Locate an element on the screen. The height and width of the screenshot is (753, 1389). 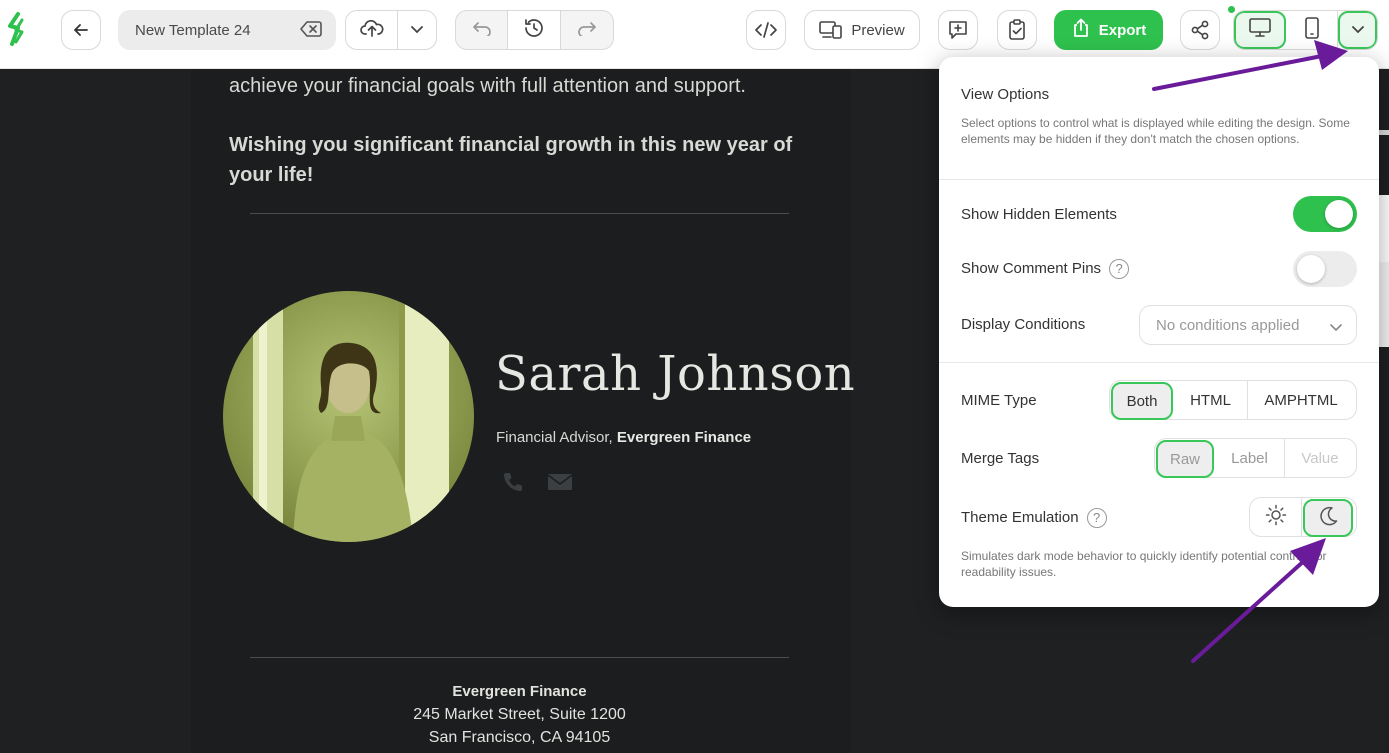
display-conditions-select: No conditions applied is located at coordinates (1248, 325).